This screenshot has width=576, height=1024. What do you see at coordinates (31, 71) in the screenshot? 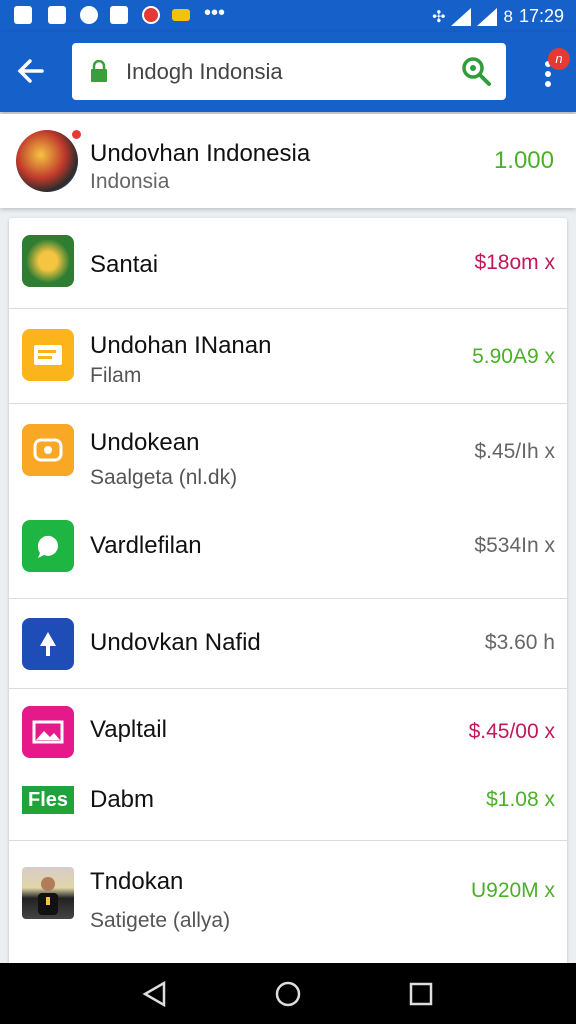
I see `back-arrow-icon` at bounding box center [31, 71].